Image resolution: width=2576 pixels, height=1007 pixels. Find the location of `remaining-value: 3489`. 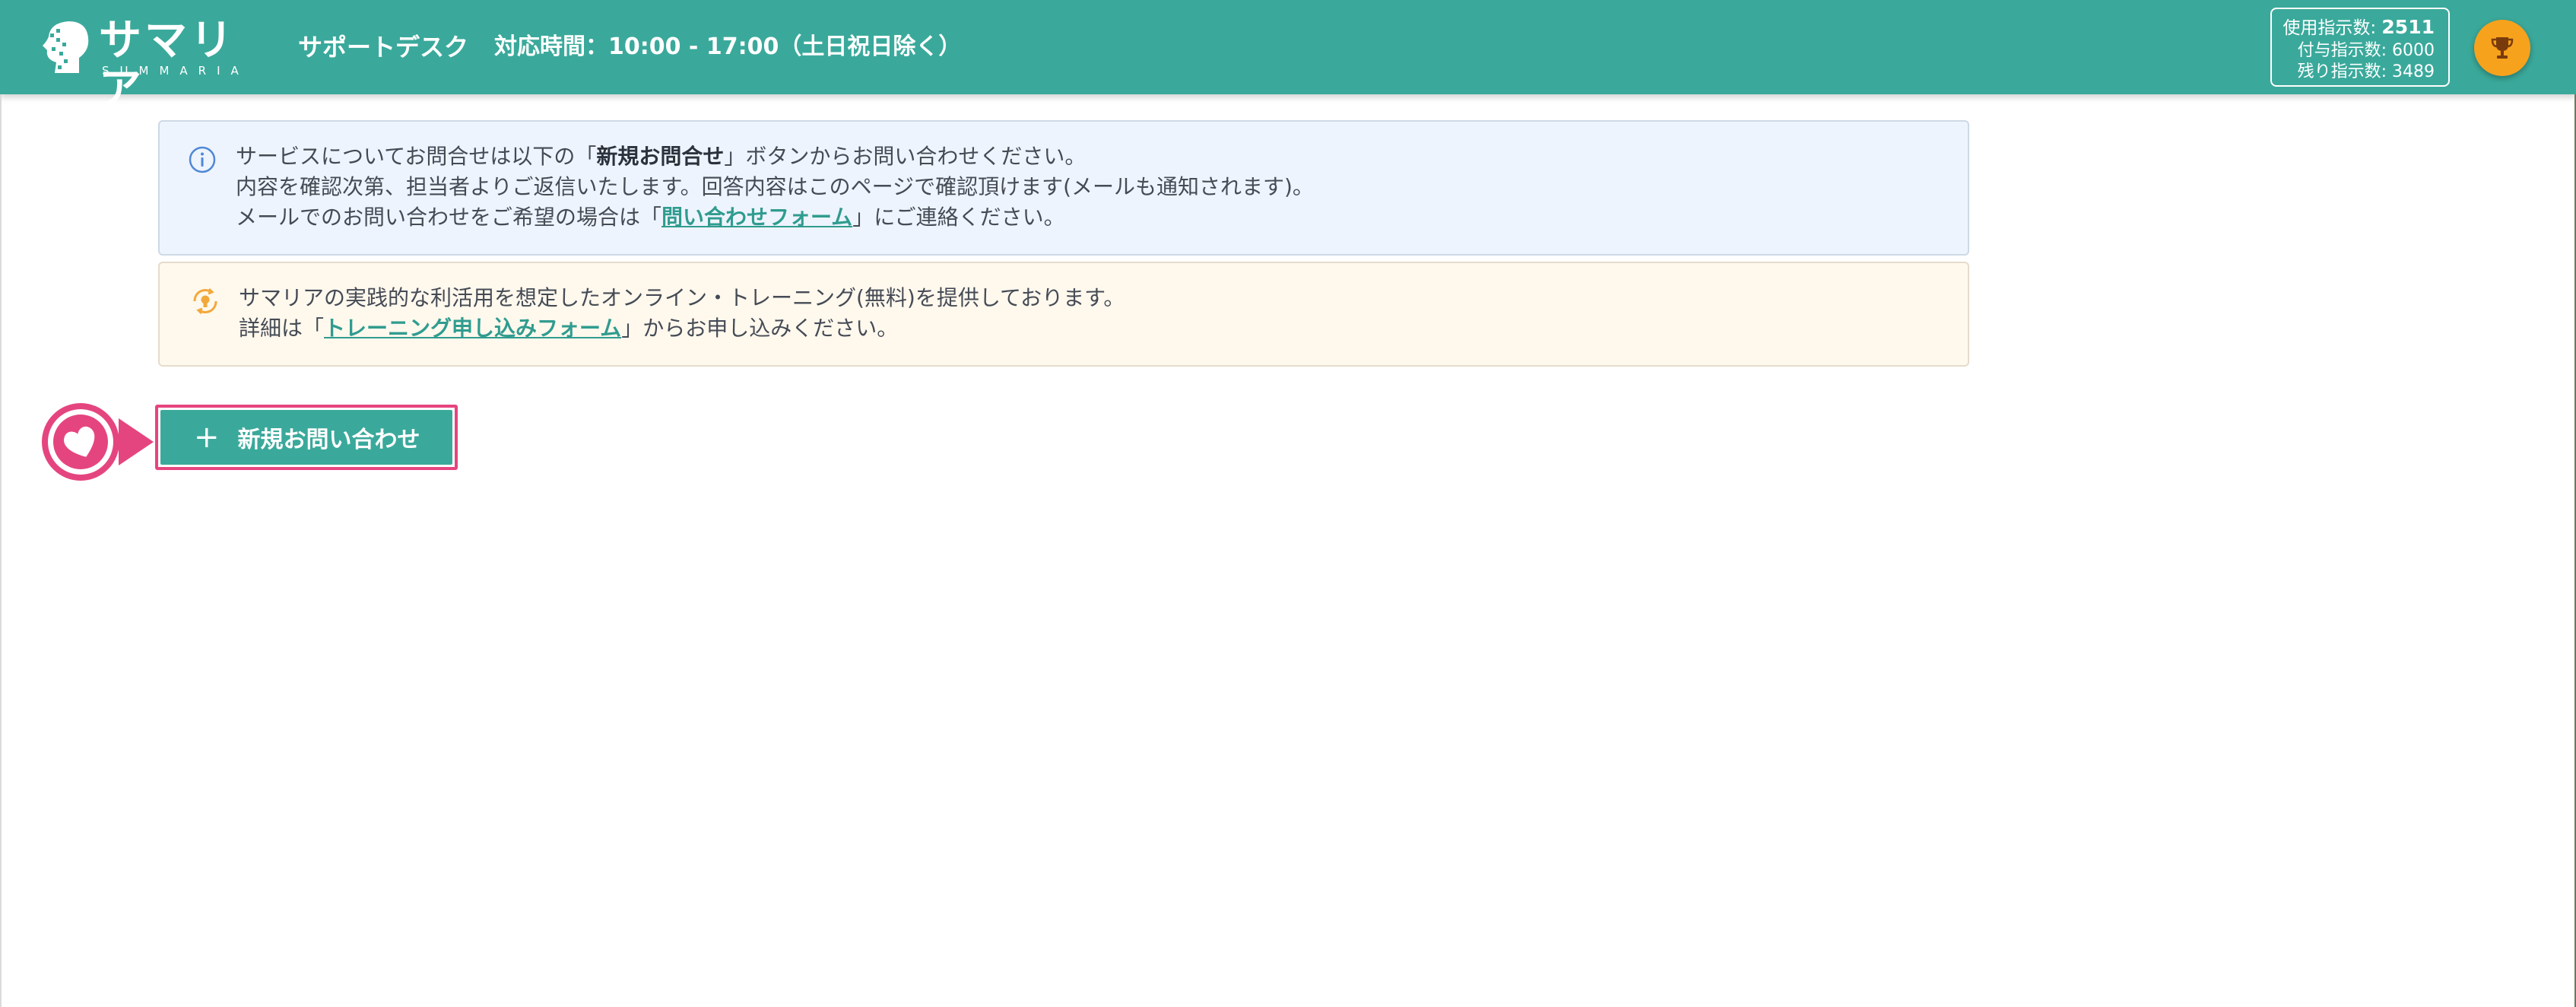

remaining-value: 3489 is located at coordinates (2413, 71).